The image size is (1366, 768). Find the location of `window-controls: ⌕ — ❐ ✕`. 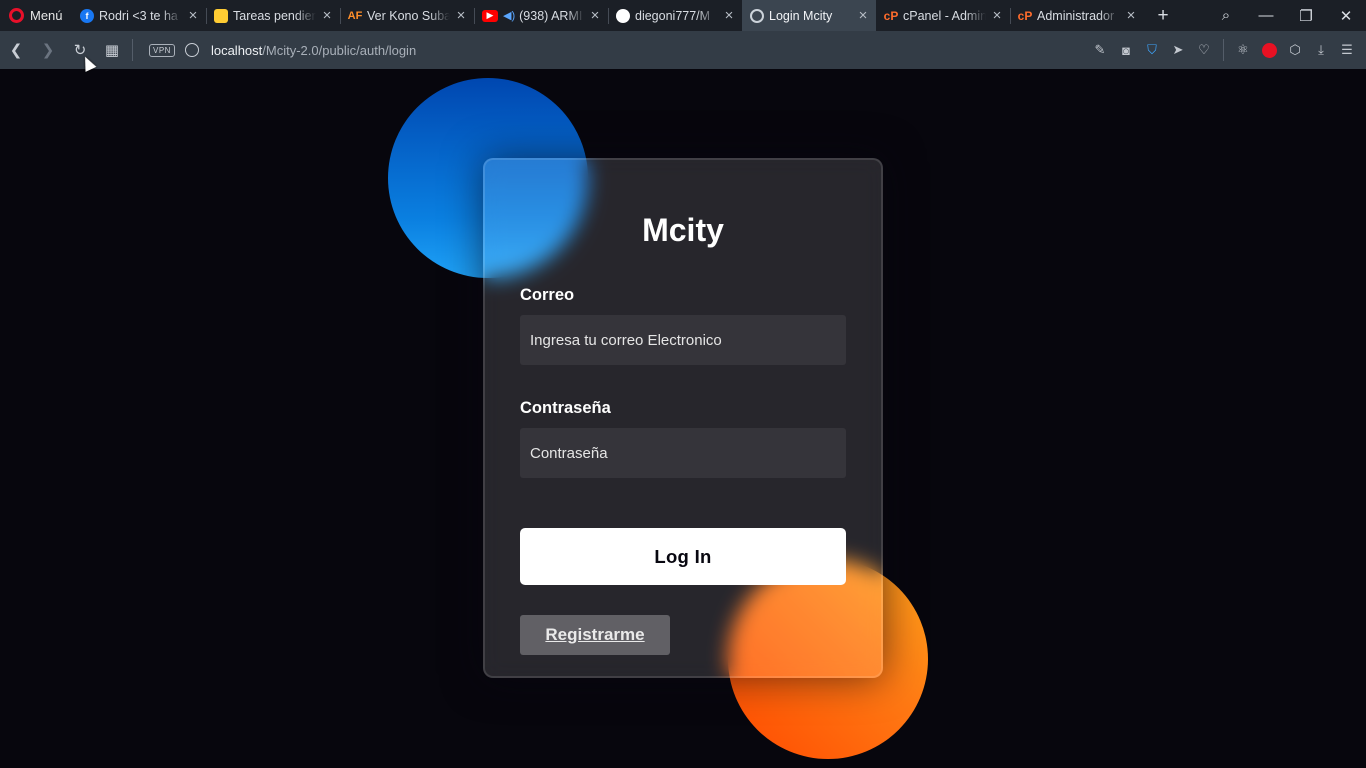

window-controls: ⌕ — ❐ ✕ is located at coordinates (1286, 15).